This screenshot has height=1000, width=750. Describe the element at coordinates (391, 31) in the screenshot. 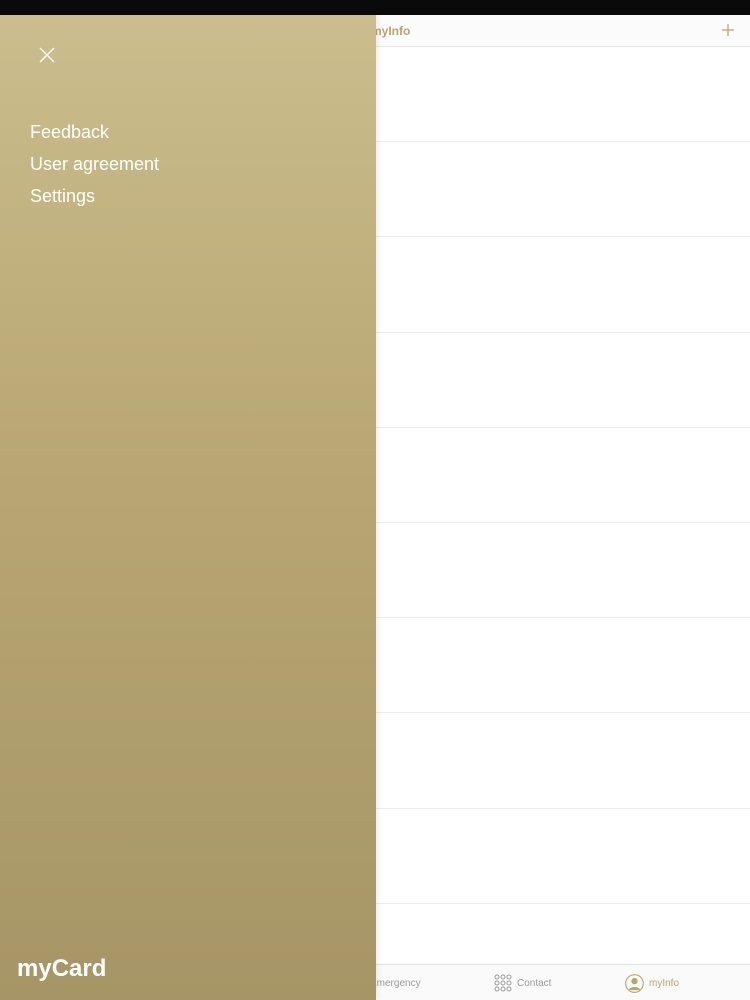

I see `page-title: myInfo` at that location.